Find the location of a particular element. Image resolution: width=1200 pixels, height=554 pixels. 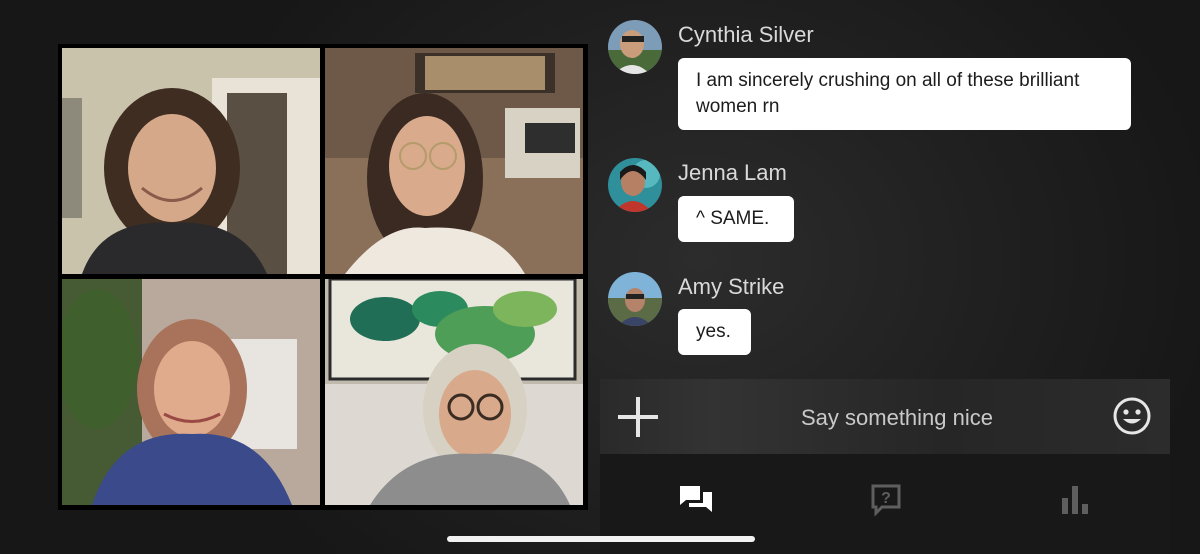

message-bubble: yes. is located at coordinates (714, 332).